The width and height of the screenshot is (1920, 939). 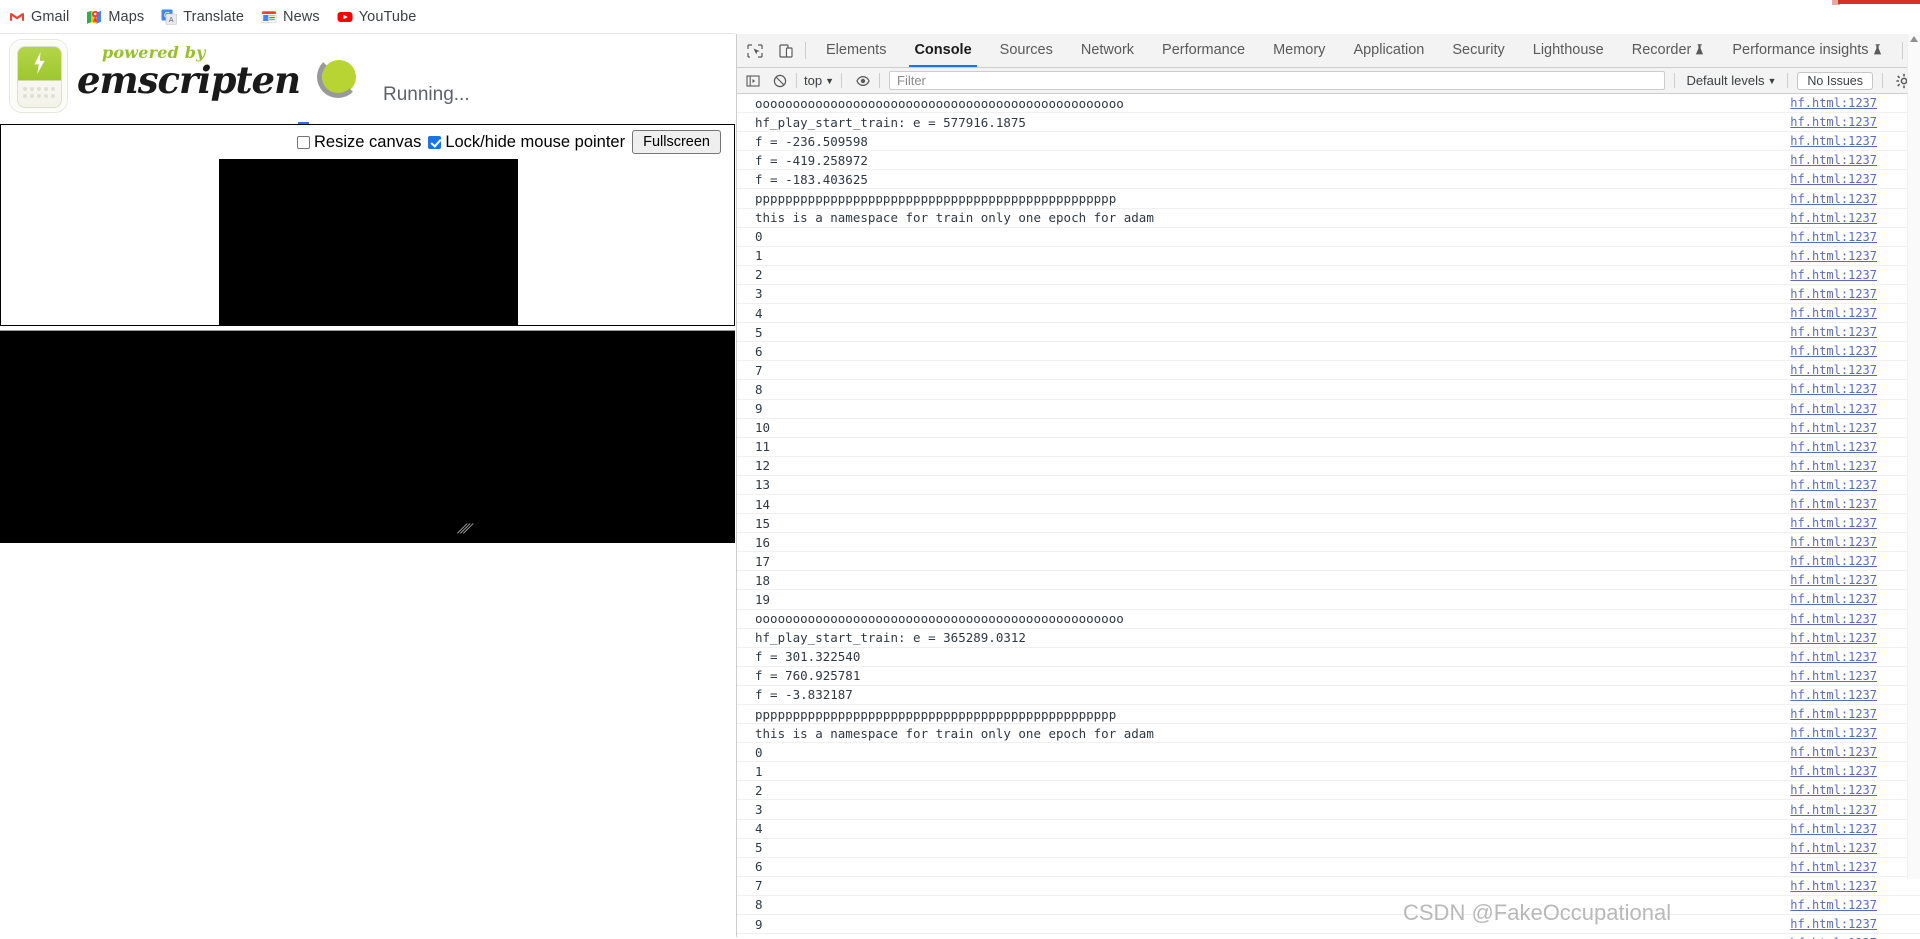 I want to click on console-row: f = 301.322540 hf.html:1237, so click(x=1328, y=657).